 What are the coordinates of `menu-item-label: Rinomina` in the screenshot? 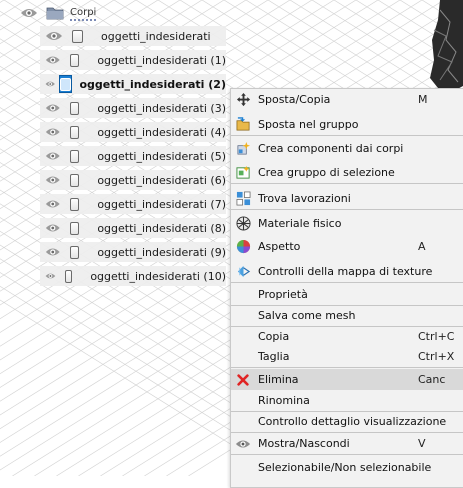 It's located at (284, 400).